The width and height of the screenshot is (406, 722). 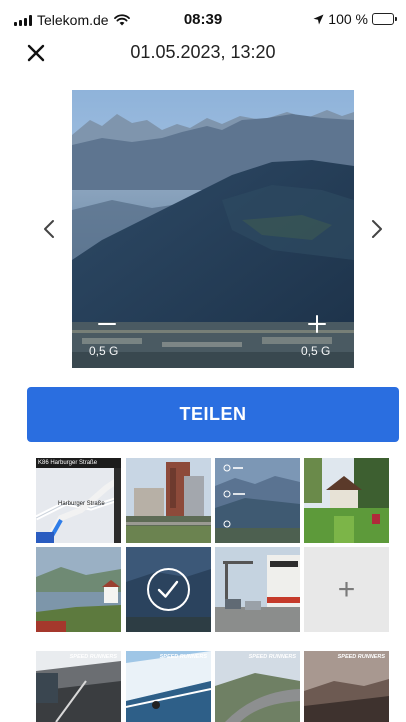 I want to click on photo-thumb-map: K86 Harburger Straße Harburger Straße, so click(x=78, y=500).